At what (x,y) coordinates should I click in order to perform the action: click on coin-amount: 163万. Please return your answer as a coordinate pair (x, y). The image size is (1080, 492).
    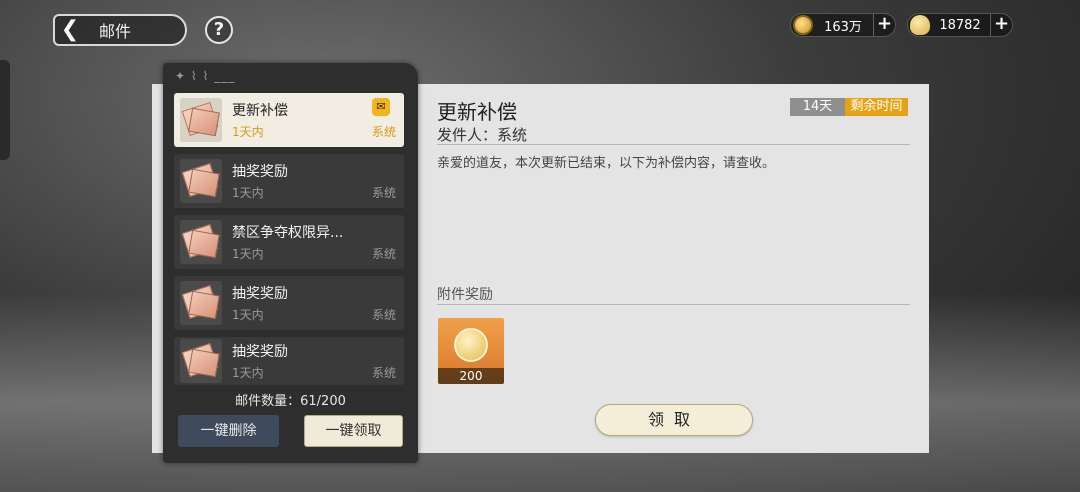
    Looking at the image, I should click on (843, 27).